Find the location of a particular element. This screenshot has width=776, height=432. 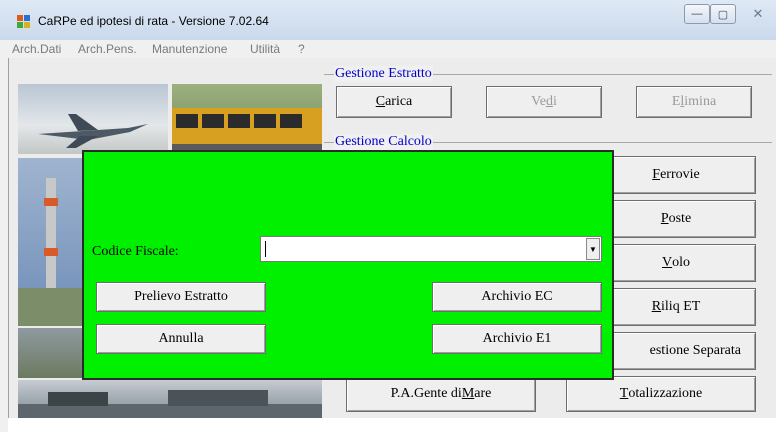

btn-text: i is located at coordinates (554, 101).